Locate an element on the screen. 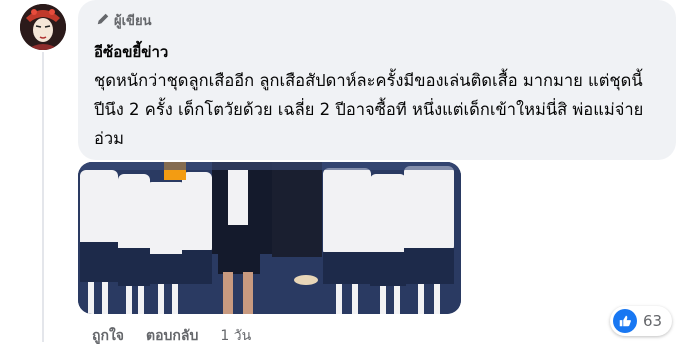 The width and height of the screenshot is (700, 355). pencil-icon is located at coordinates (103, 21).